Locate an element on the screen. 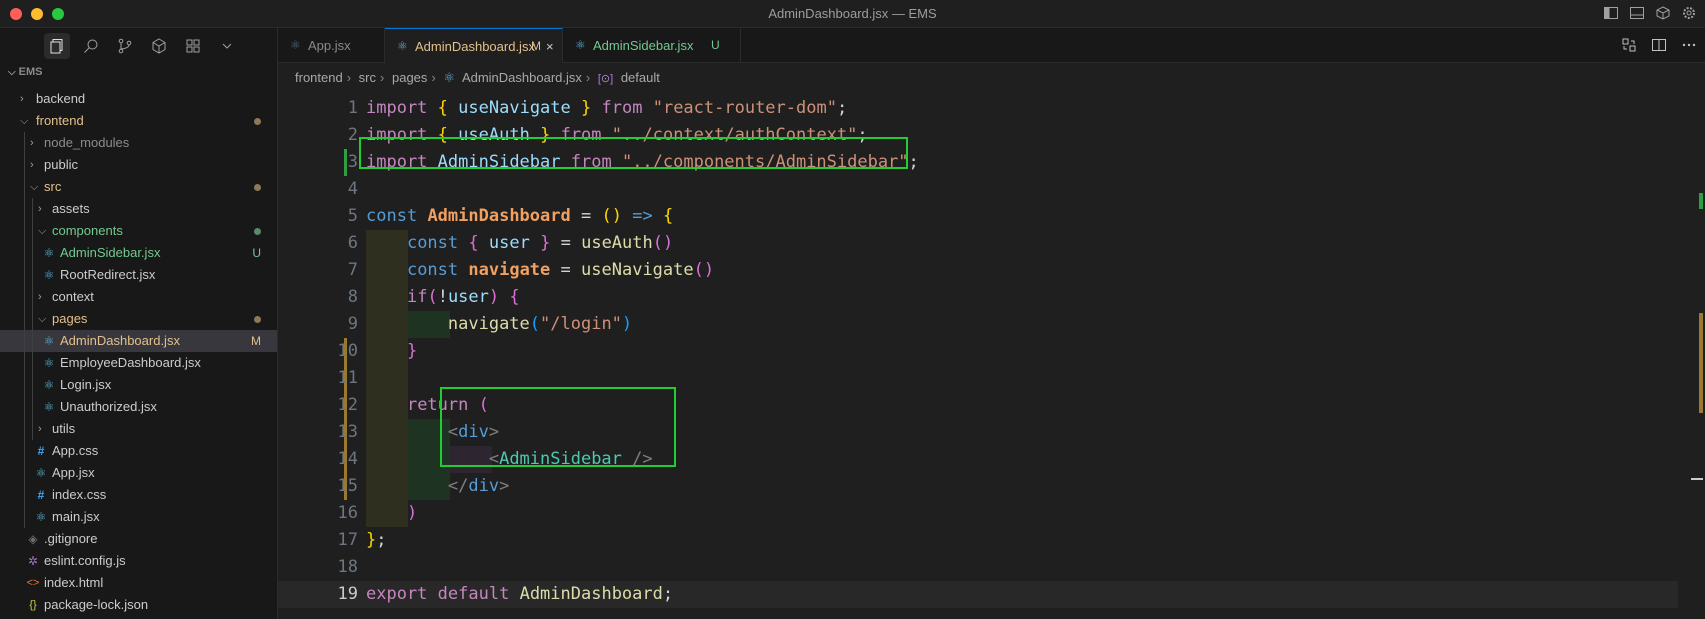  breadcrumb-item: src is located at coordinates (367, 77).